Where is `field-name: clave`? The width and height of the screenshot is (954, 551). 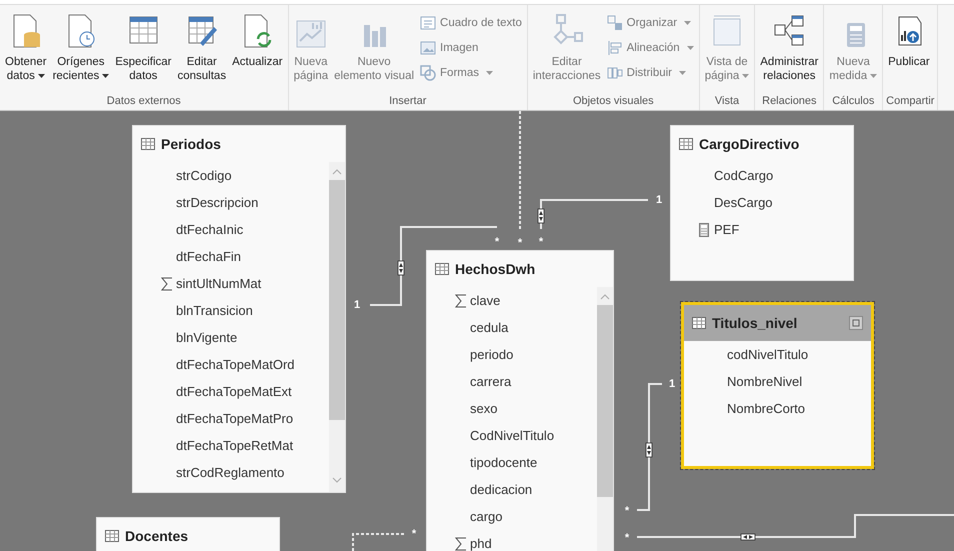
field-name: clave is located at coordinates (512, 300).